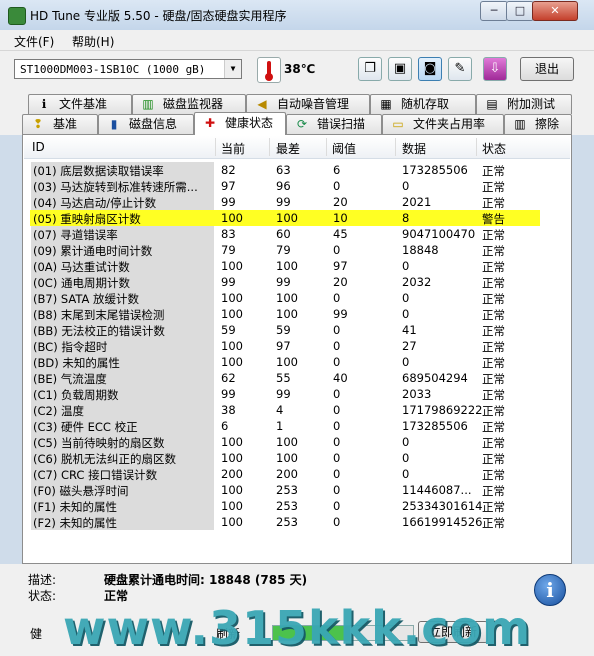  What do you see at coordinates (285, 282) in the screenshot?
I see `table-row: (0C) 通电周期计数 99 99 20 2032 正常` at bounding box center [285, 282].